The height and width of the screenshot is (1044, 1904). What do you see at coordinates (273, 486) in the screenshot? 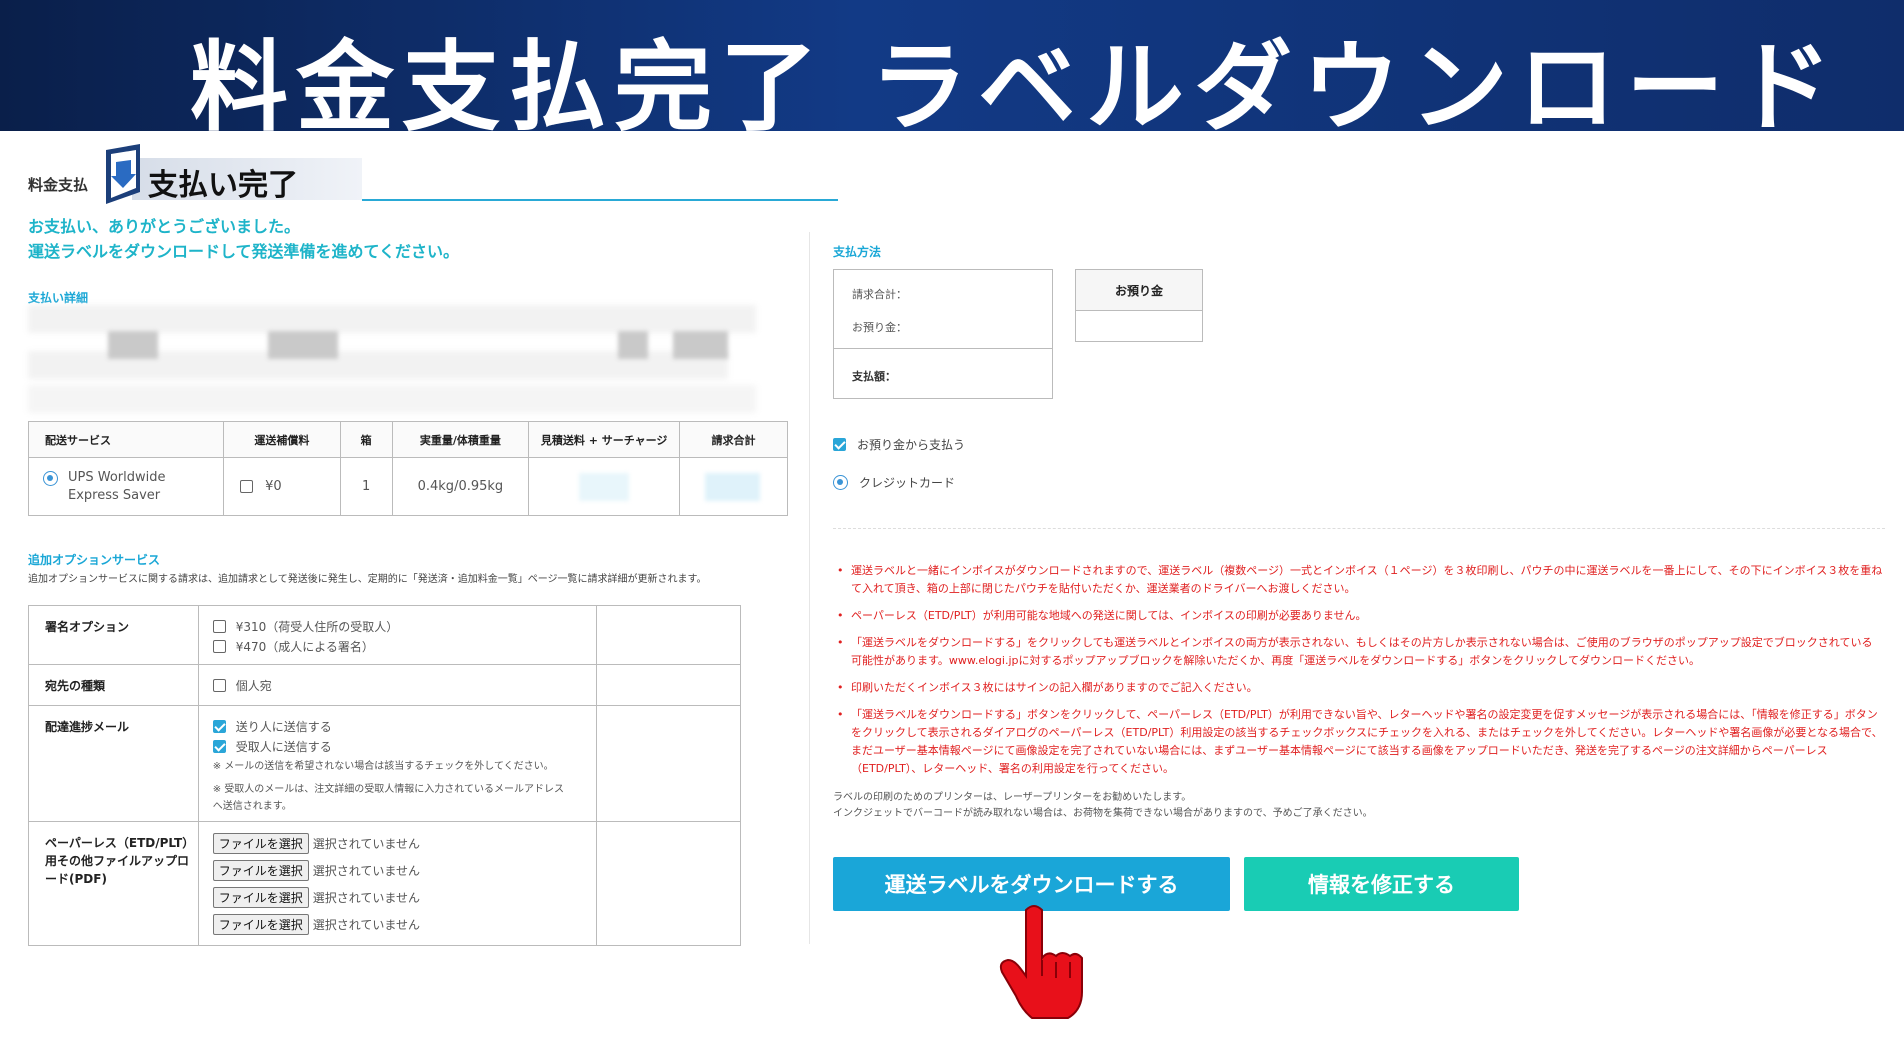
I see `compensation-value: ¥0` at bounding box center [273, 486].